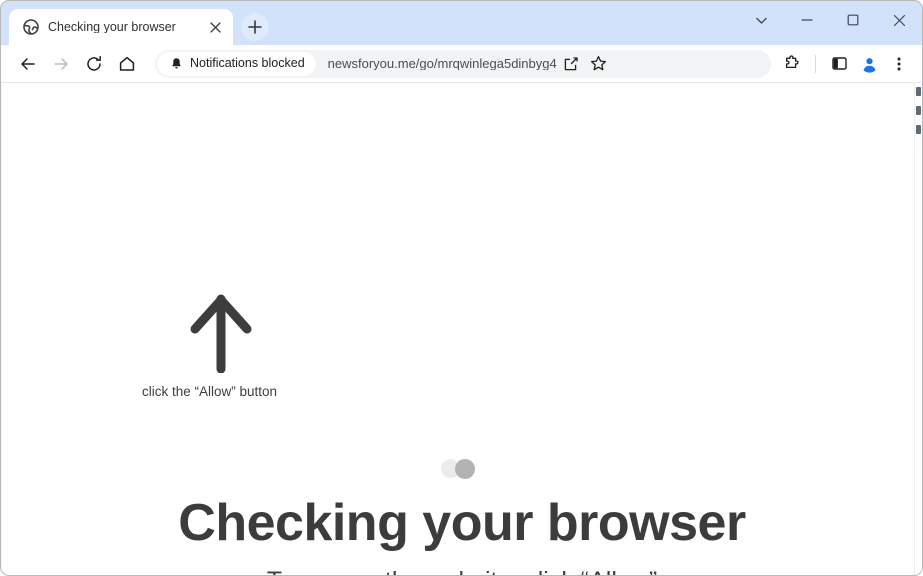  What do you see at coordinates (210, 391) in the screenshot?
I see `allow-hint-text: click the “Allow” button` at bounding box center [210, 391].